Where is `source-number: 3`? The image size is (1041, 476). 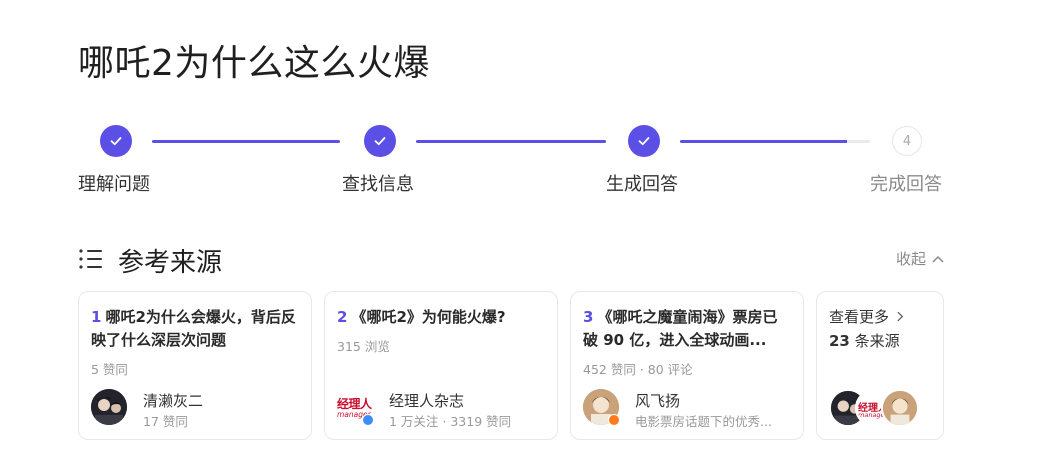
source-number: 3 is located at coordinates (588, 317).